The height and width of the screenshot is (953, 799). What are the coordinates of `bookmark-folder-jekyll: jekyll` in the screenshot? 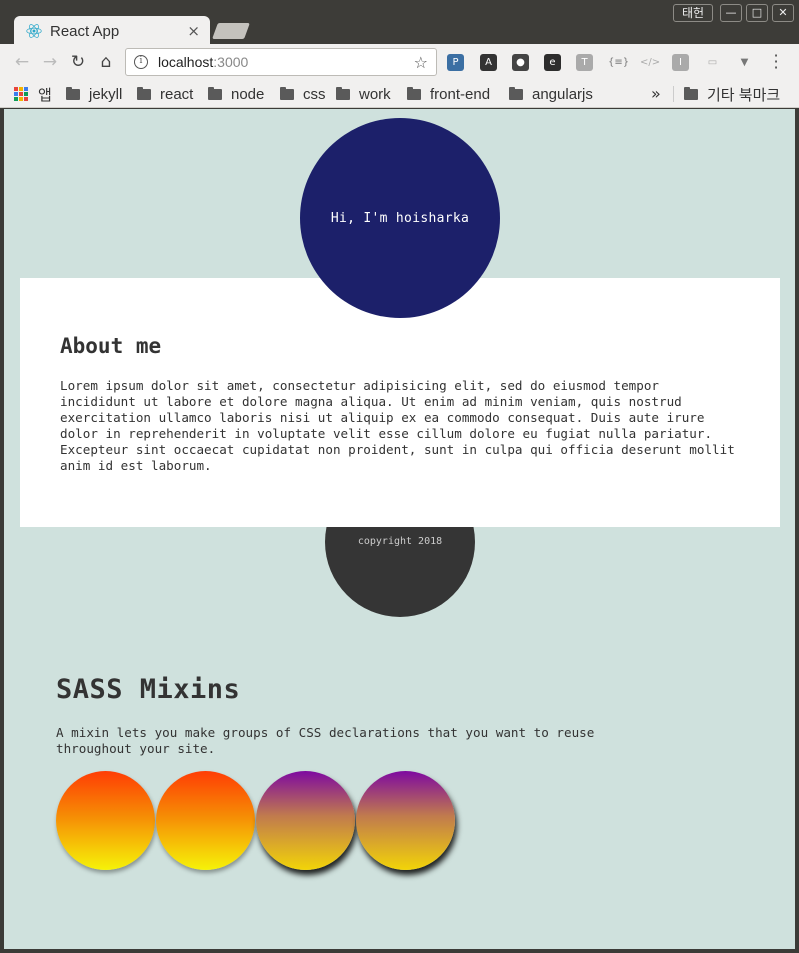 It's located at (94, 94).